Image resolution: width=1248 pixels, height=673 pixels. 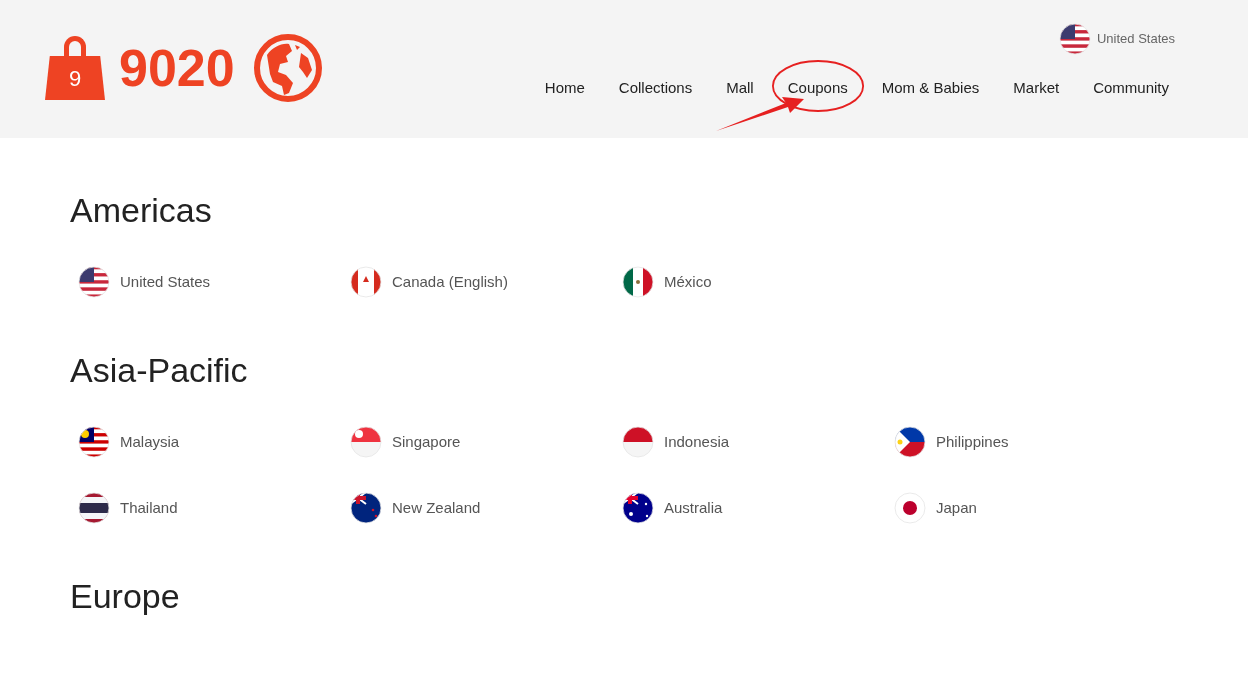 What do you see at coordinates (150, 442) in the screenshot?
I see `country-link: Malaysia` at bounding box center [150, 442].